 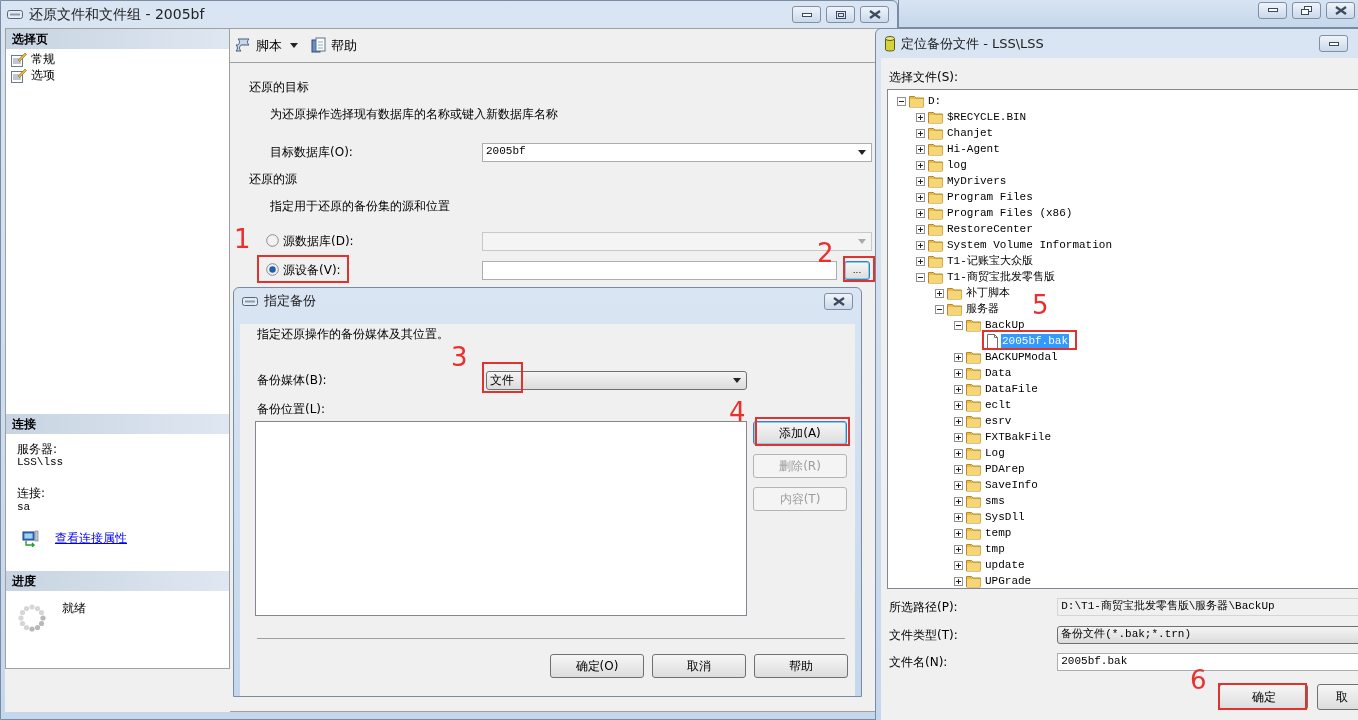 I want to click on tree-item: RestoreCenter, so click(x=990, y=229).